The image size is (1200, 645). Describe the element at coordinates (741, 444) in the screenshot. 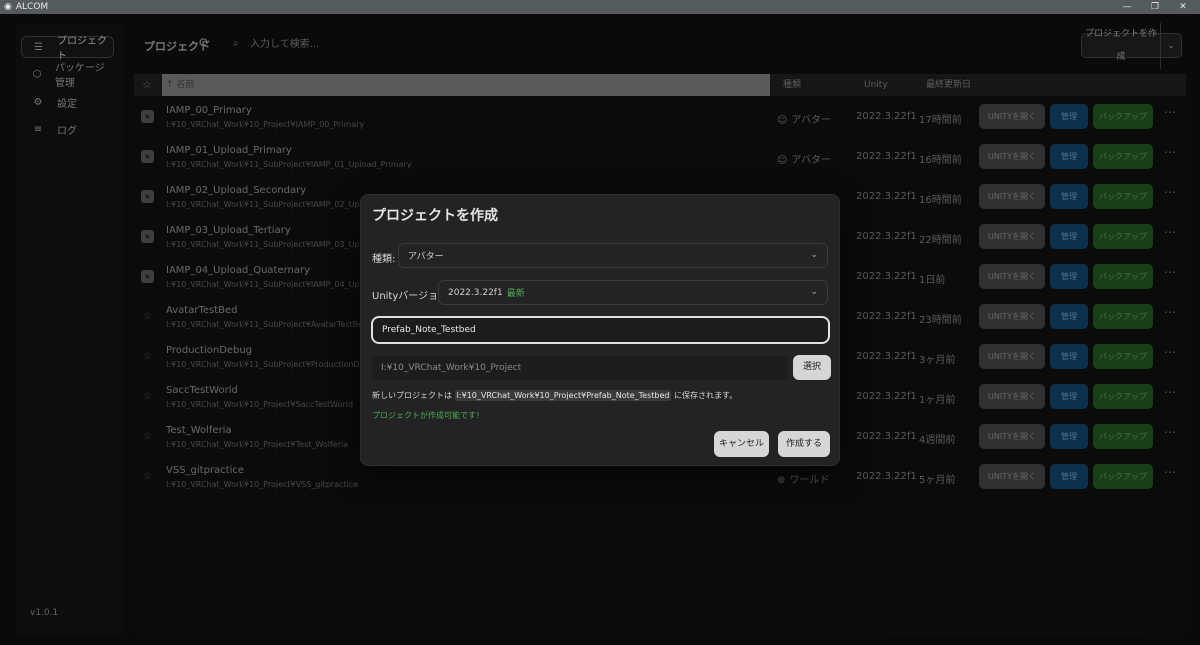

I see `cancel-button: キャンセル` at that location.